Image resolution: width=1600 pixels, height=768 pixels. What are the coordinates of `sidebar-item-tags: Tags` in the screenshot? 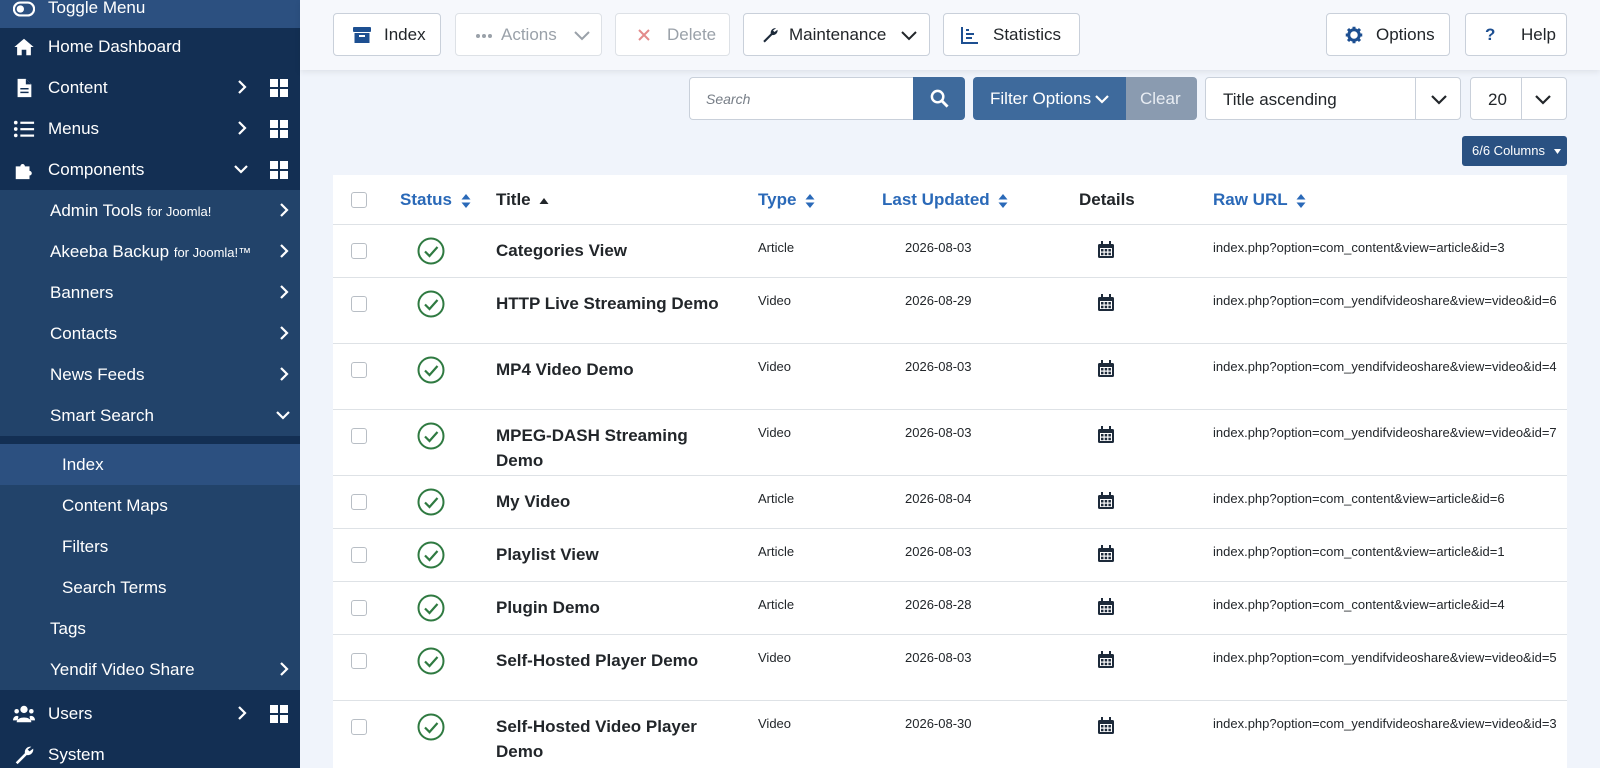 It's located at (150, 628).